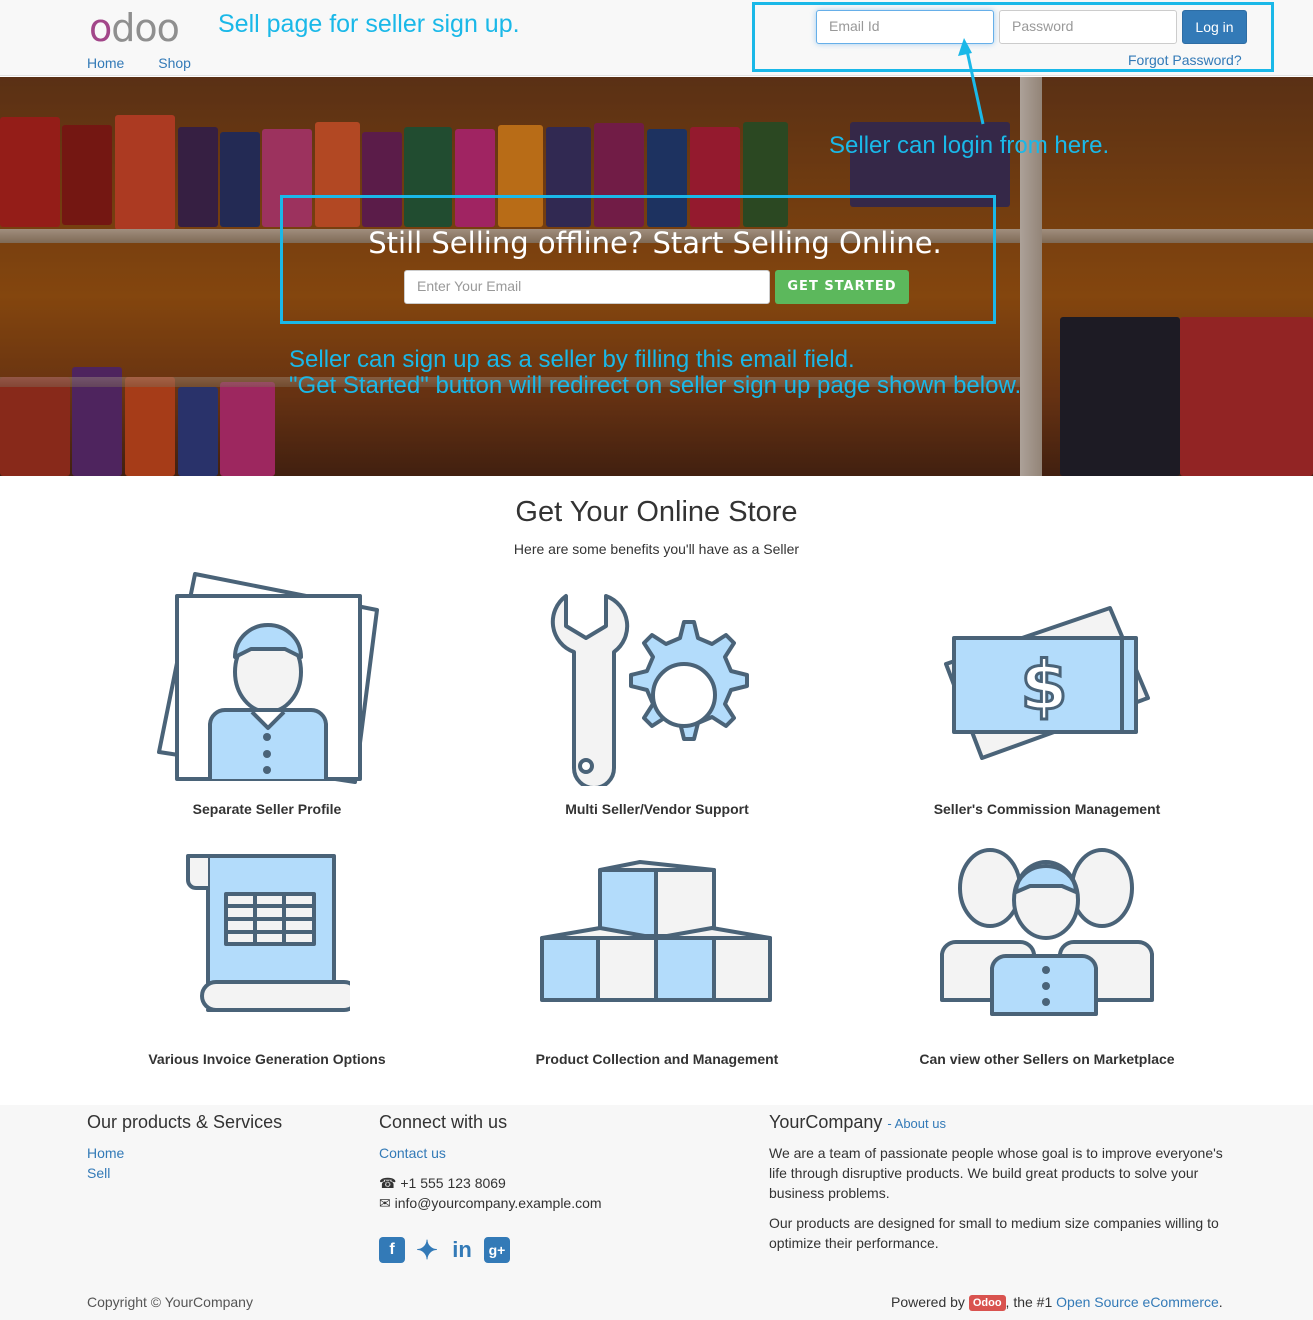  I want to click on open-source-ecommerce-link: Open Source eCommerce, so click(1137, 1302).